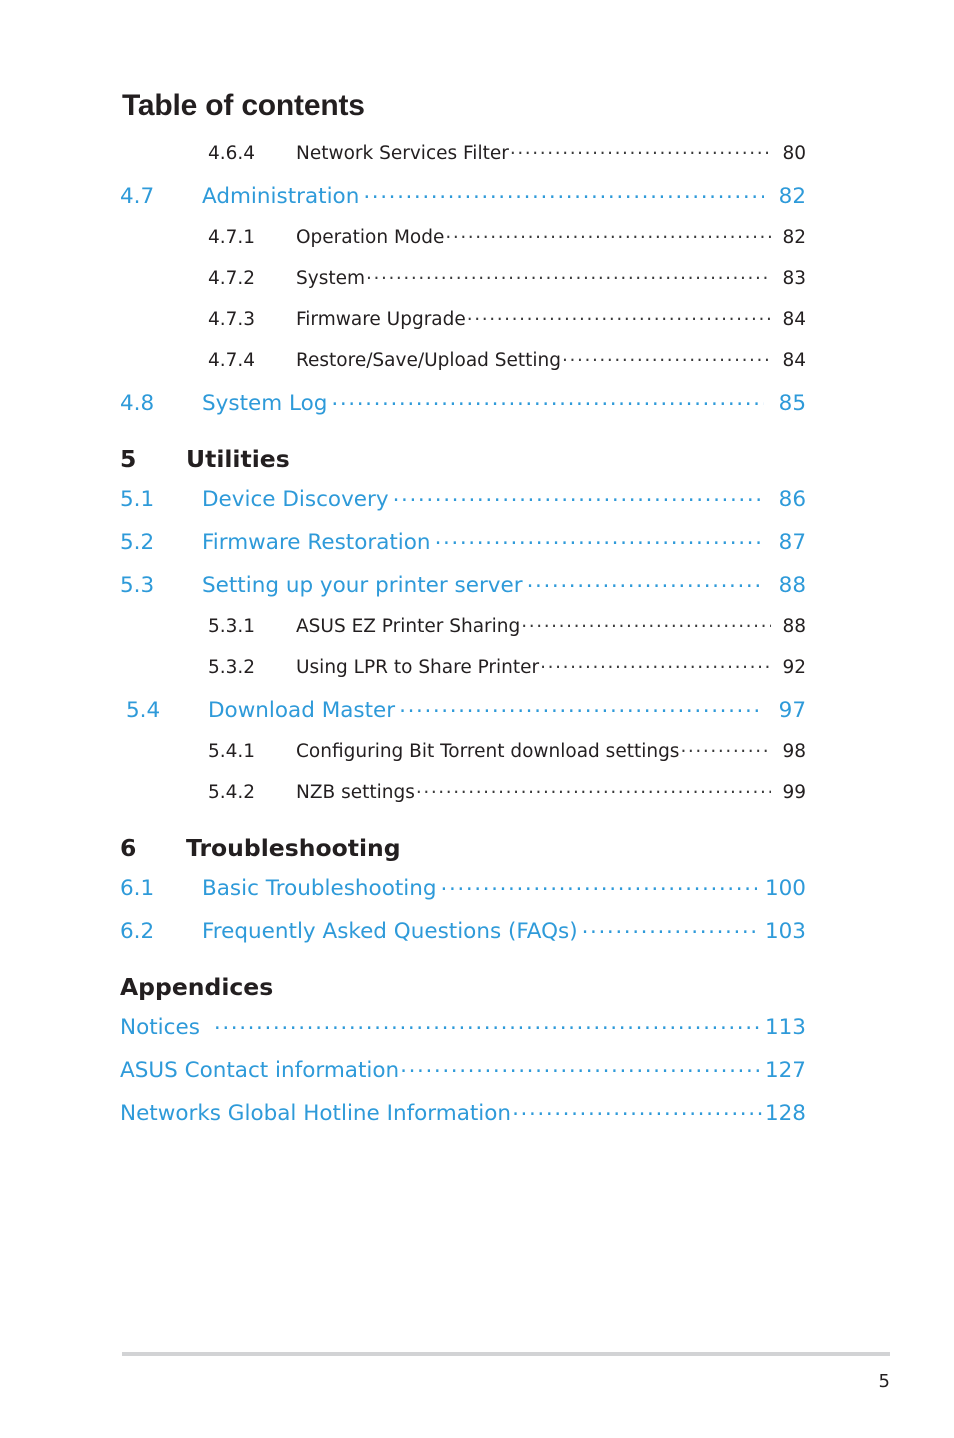 The height and width of the screenshot is (1438, 954). I want to click on toc-entry-page-number: 100, so click(785, 888).